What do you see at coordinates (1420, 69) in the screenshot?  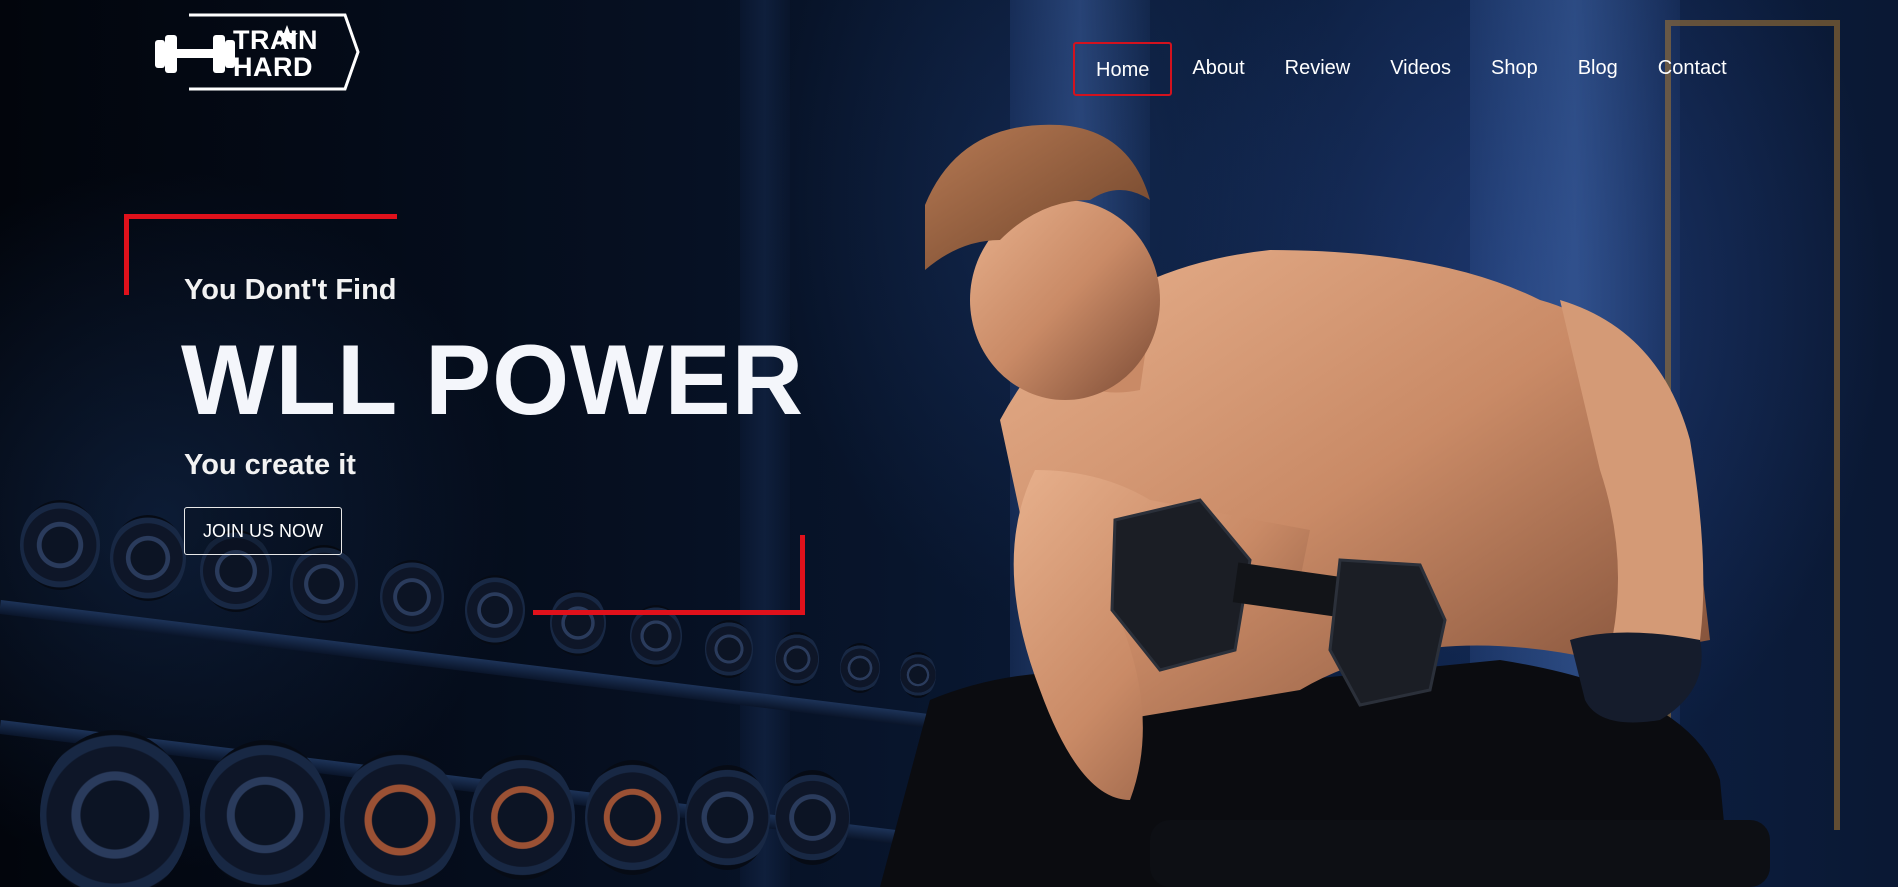 I see `nav-videos: Videos` at bounding box center [1420, 69].